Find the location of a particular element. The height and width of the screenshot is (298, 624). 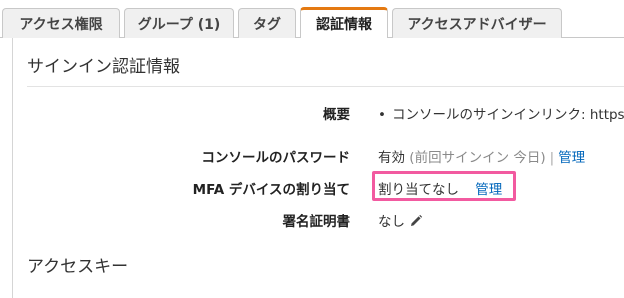

access-keys-title: アクセスキー is located at coordinates (78, 267).